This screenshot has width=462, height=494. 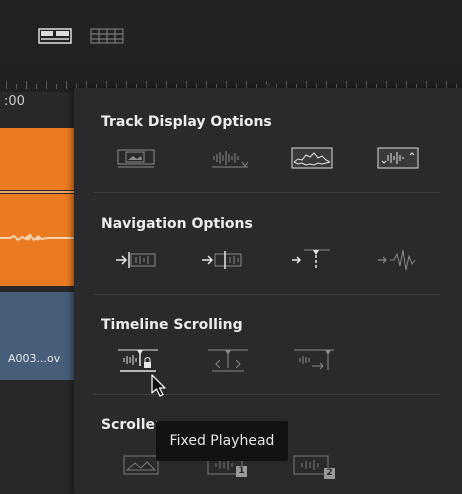 I want to click on go-to-start-icon, so click(x=136, y=260).